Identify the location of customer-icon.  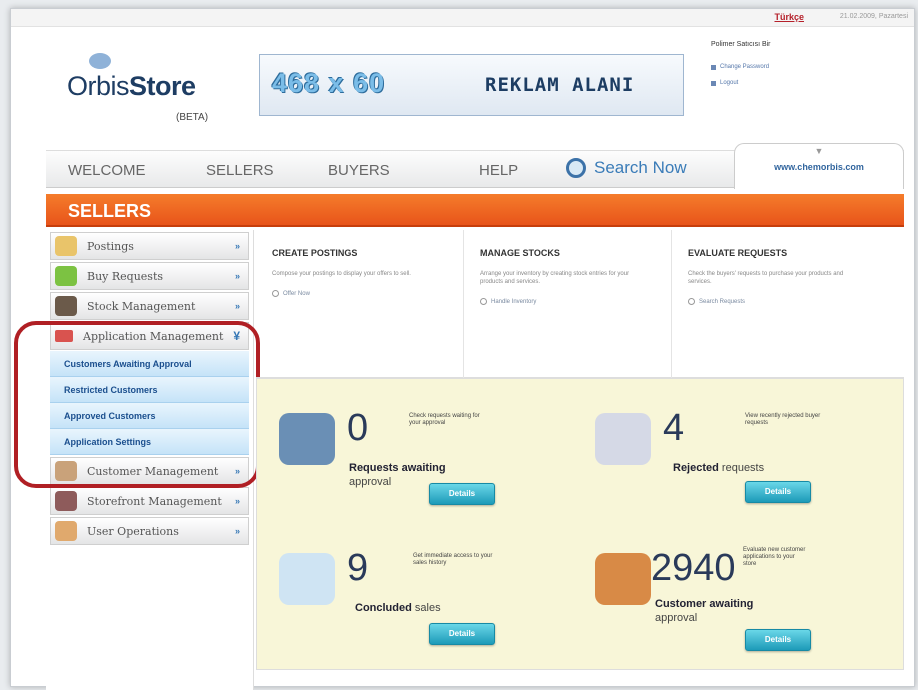
(66, 471).